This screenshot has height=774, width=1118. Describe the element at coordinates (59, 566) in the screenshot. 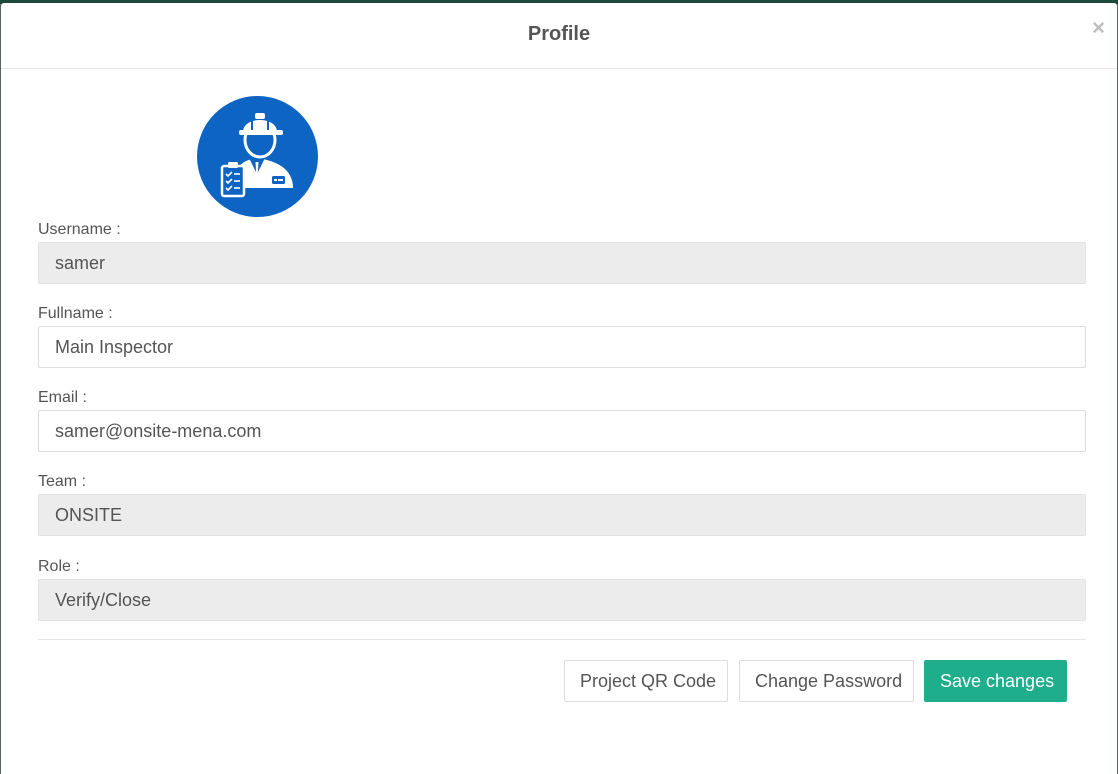

I see `role-label: Role :` at that location.